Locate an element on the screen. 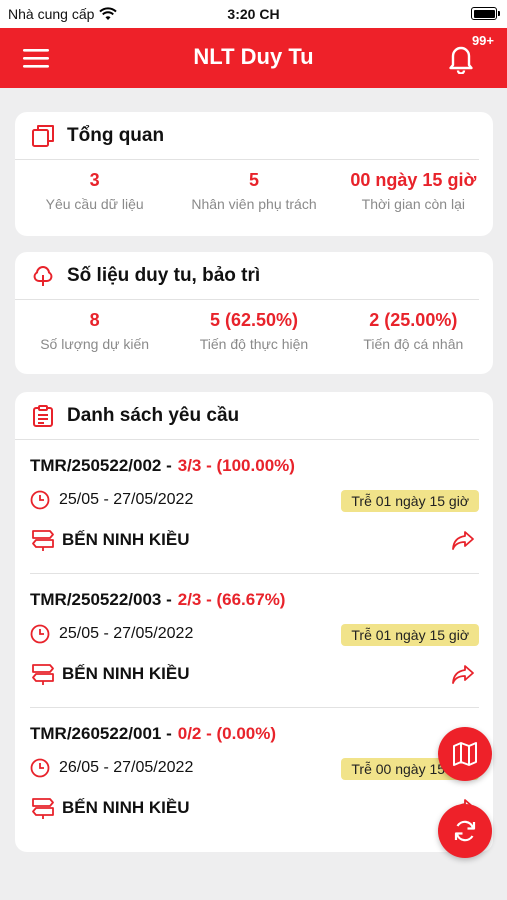 This screenshot has width=507, height=900. refresh-fab-button is located at coordinates (465, 831).